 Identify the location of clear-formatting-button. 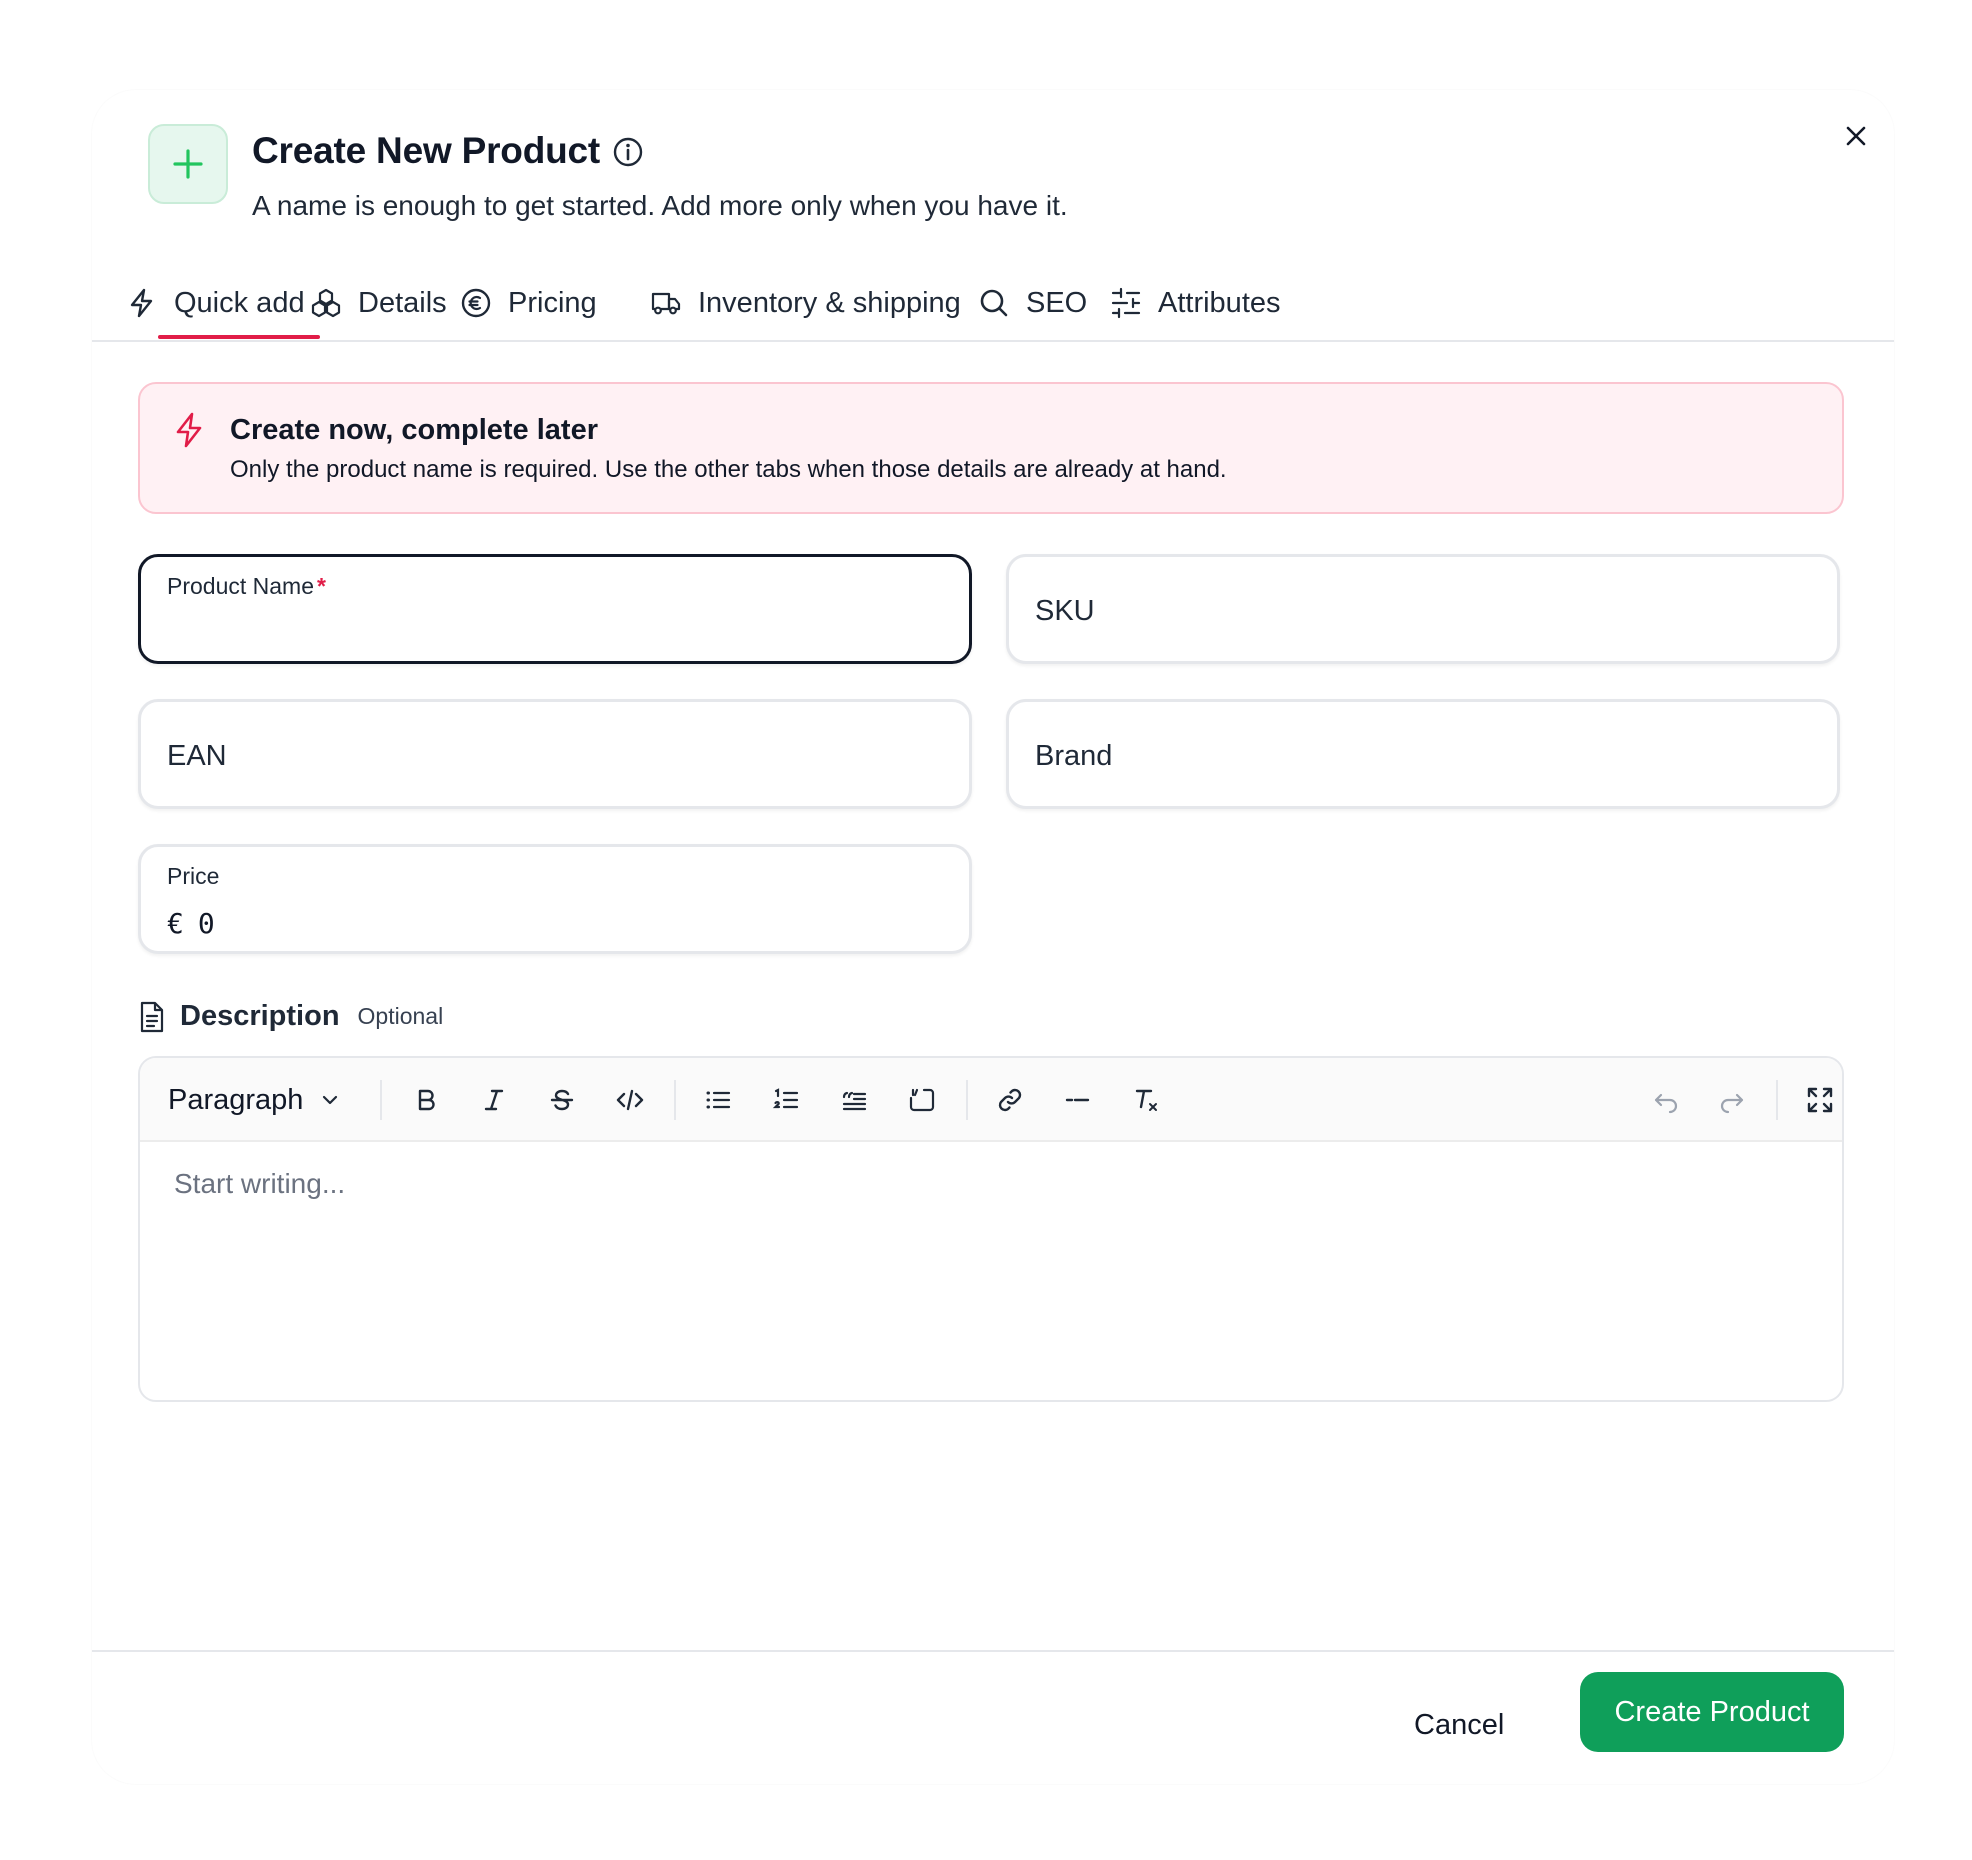
(1146, 1100).